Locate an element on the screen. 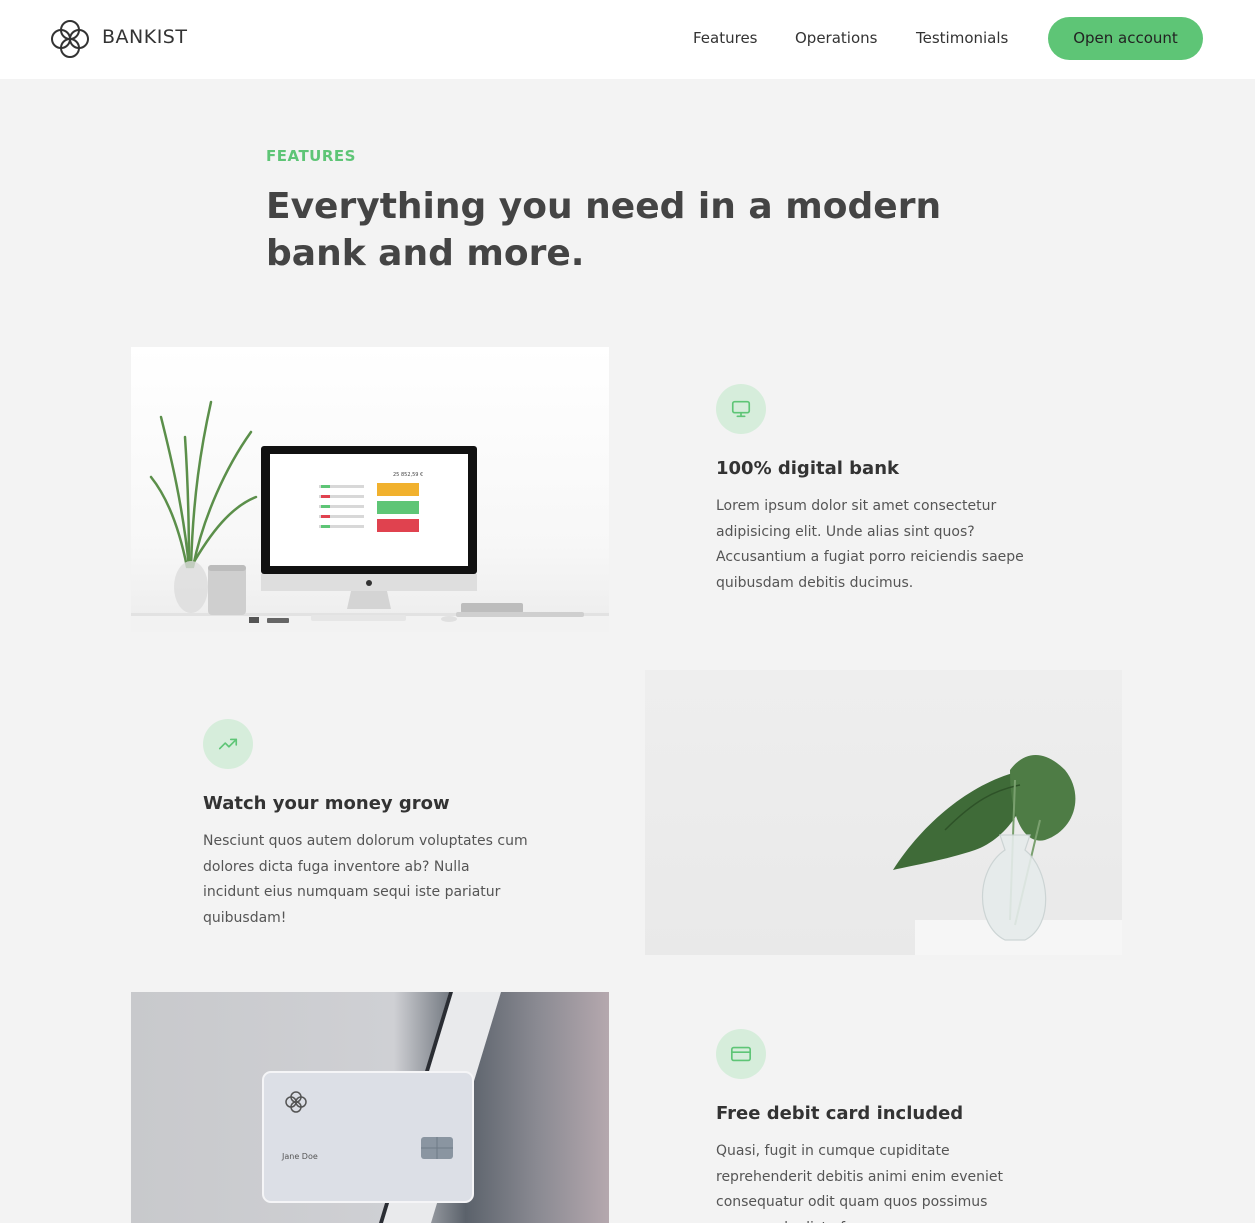  open-account-button: Open account is located at coordinates (1125, 38).